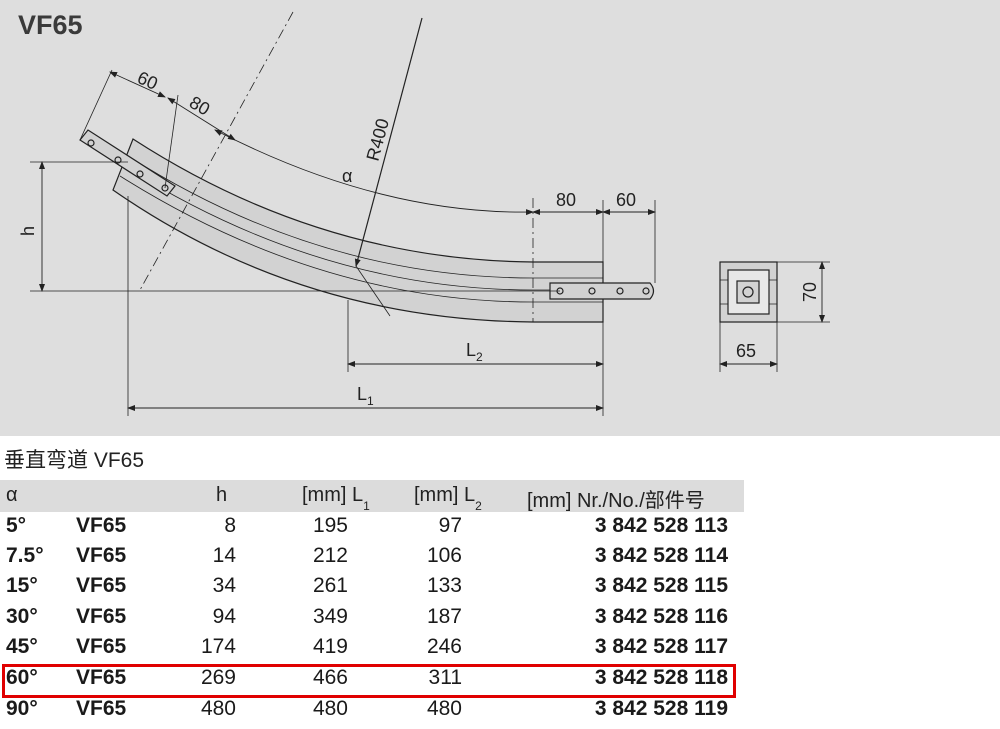  Describe the element at coordinates (16, 525) in the screenshot. I see `cell-angle: 5°` at that location.